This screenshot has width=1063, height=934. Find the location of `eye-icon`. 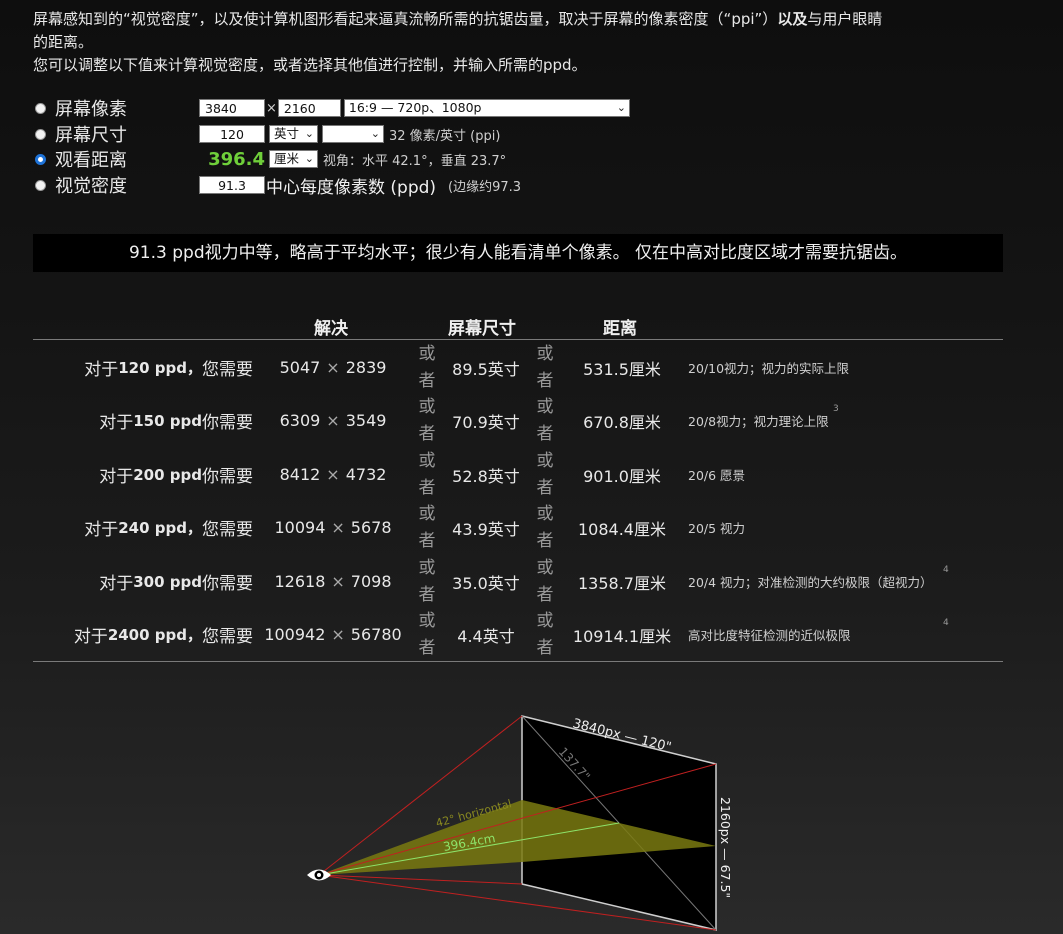

eye-icon is located at coordinates (319, 875).